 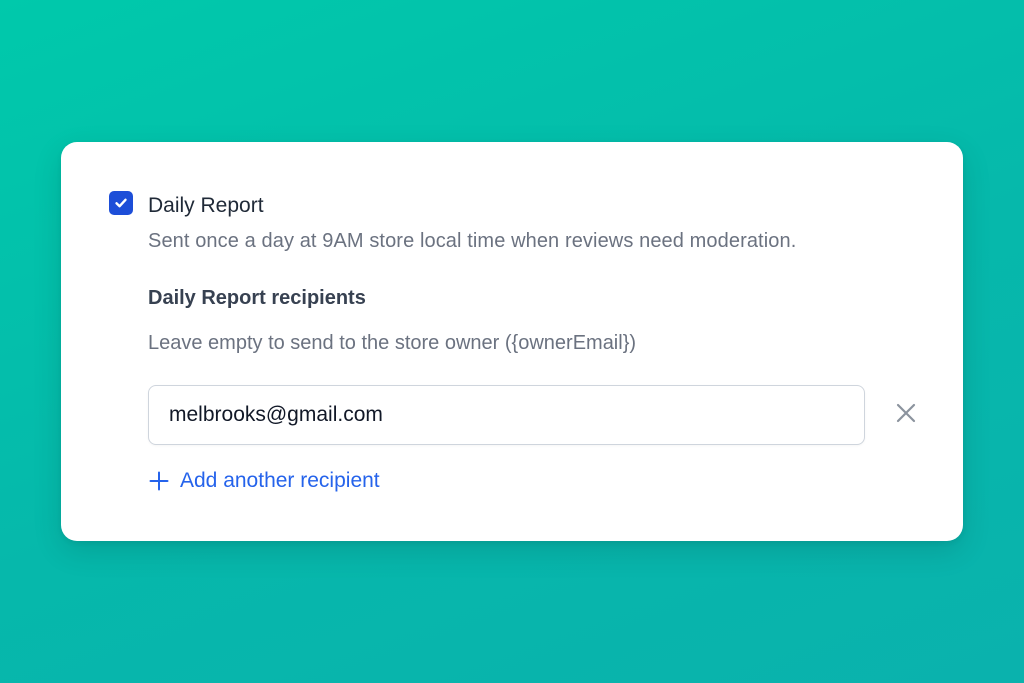 What do you see at coordinates (506, 415) in the screenshot?
I see `recipient-email-input` at bounding box center [506, 415].